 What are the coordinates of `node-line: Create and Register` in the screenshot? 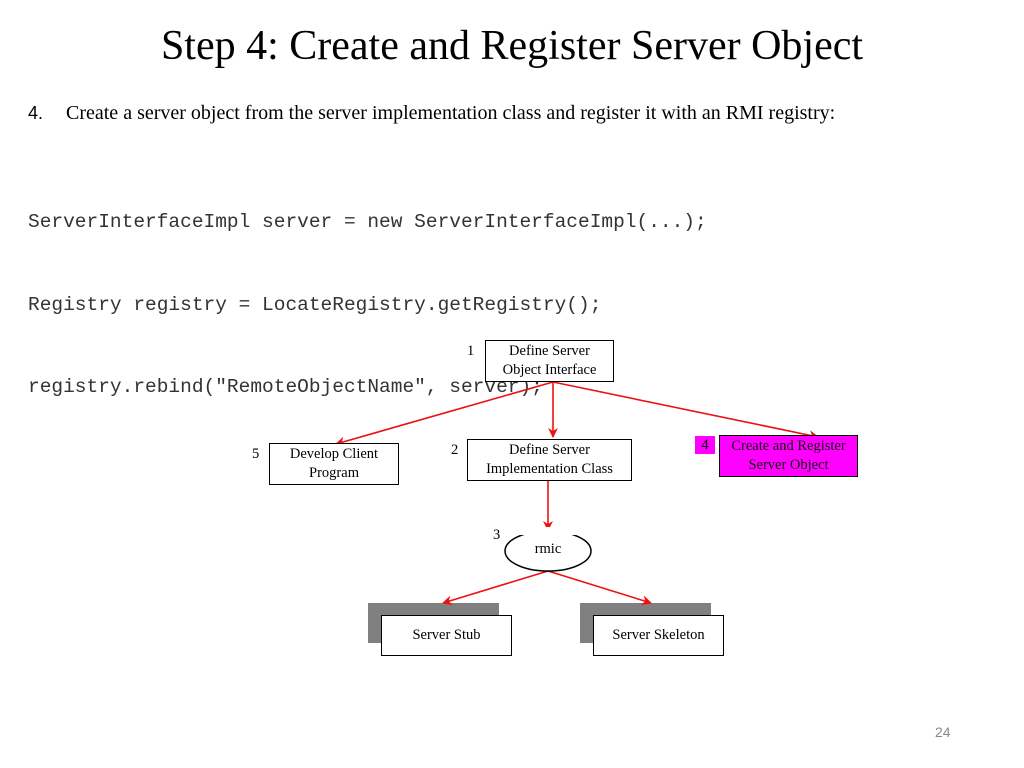 It's located at (788, 446).